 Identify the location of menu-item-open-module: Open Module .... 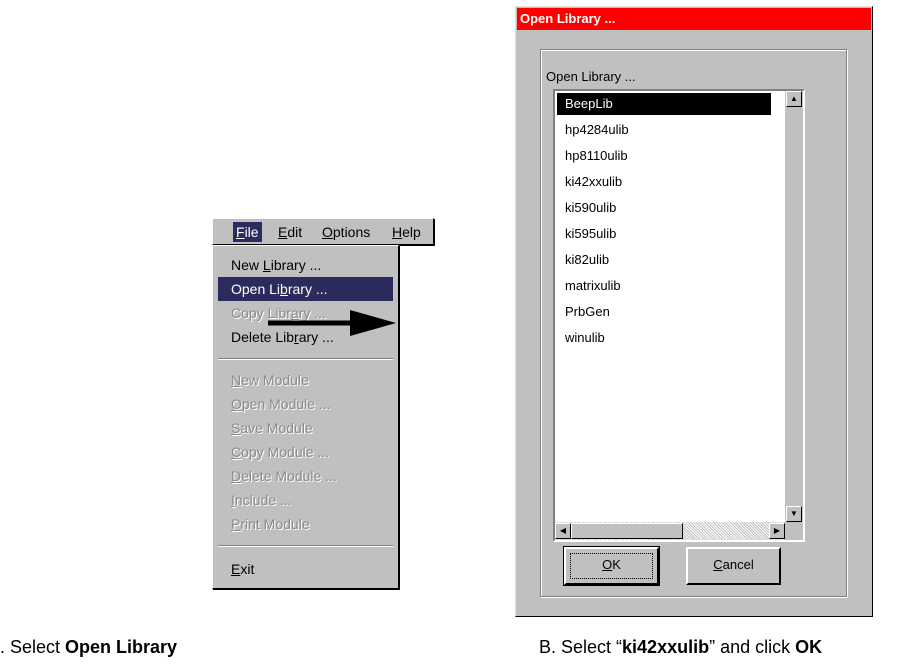
(281, 404).